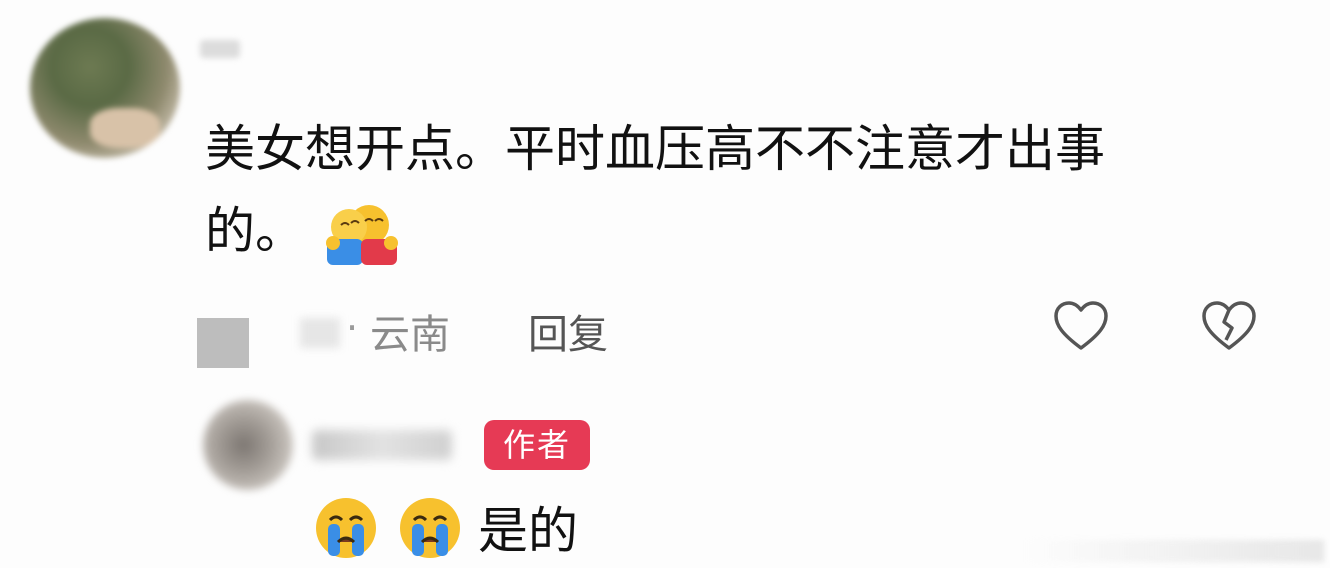 This screenshot has width=1330, height=568. I want to click on location-icon-placeholder, so click(223, 343).